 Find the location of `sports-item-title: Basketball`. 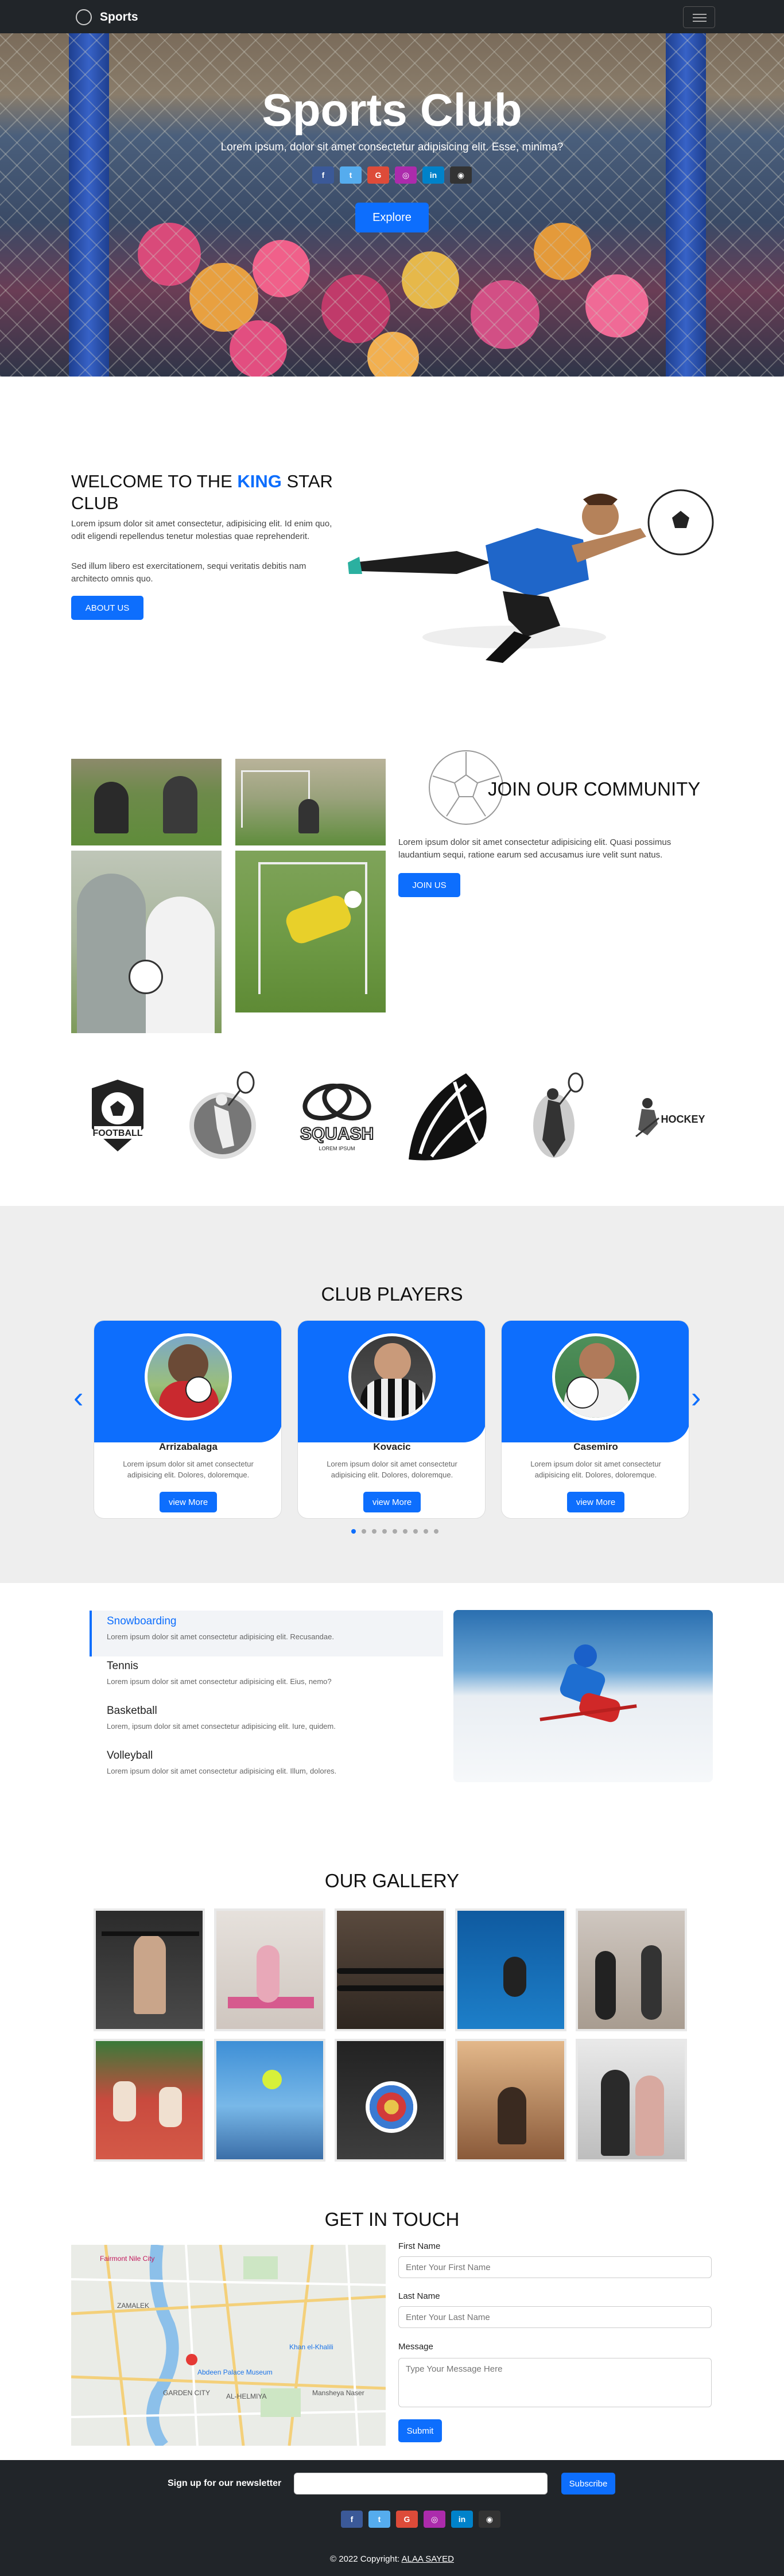

sports-item-title: Basketball is located at coordinates (132, 1711).